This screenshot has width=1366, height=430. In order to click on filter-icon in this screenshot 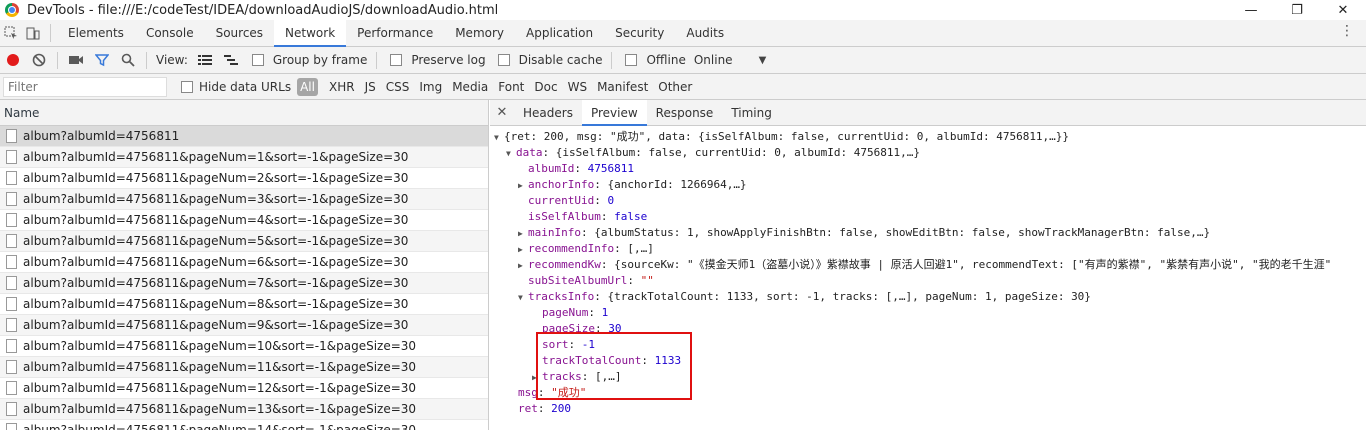, I will do `click(102, 60)`.